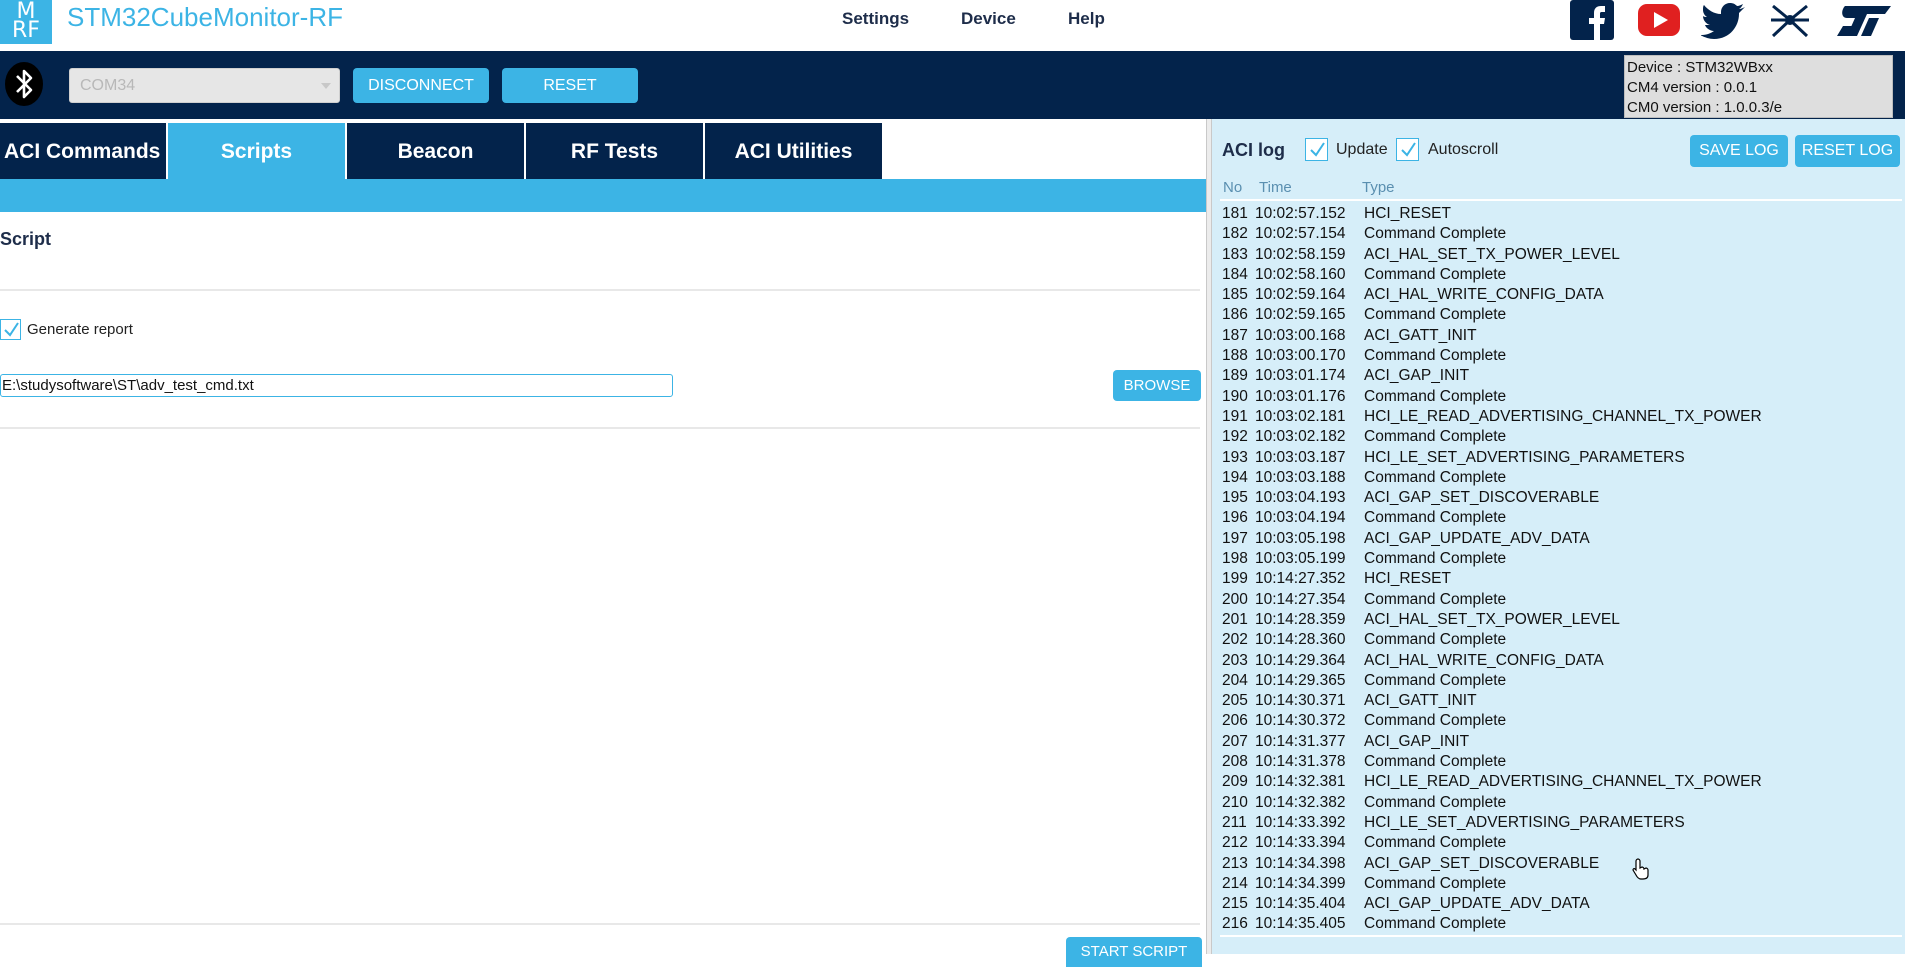 Image resolution: width=1905 pixels, height=967 pixels. What do you see at coordinates (988, 19) in the screenshot?
I see `menu-device: Device` at bounding box center [988, 19].